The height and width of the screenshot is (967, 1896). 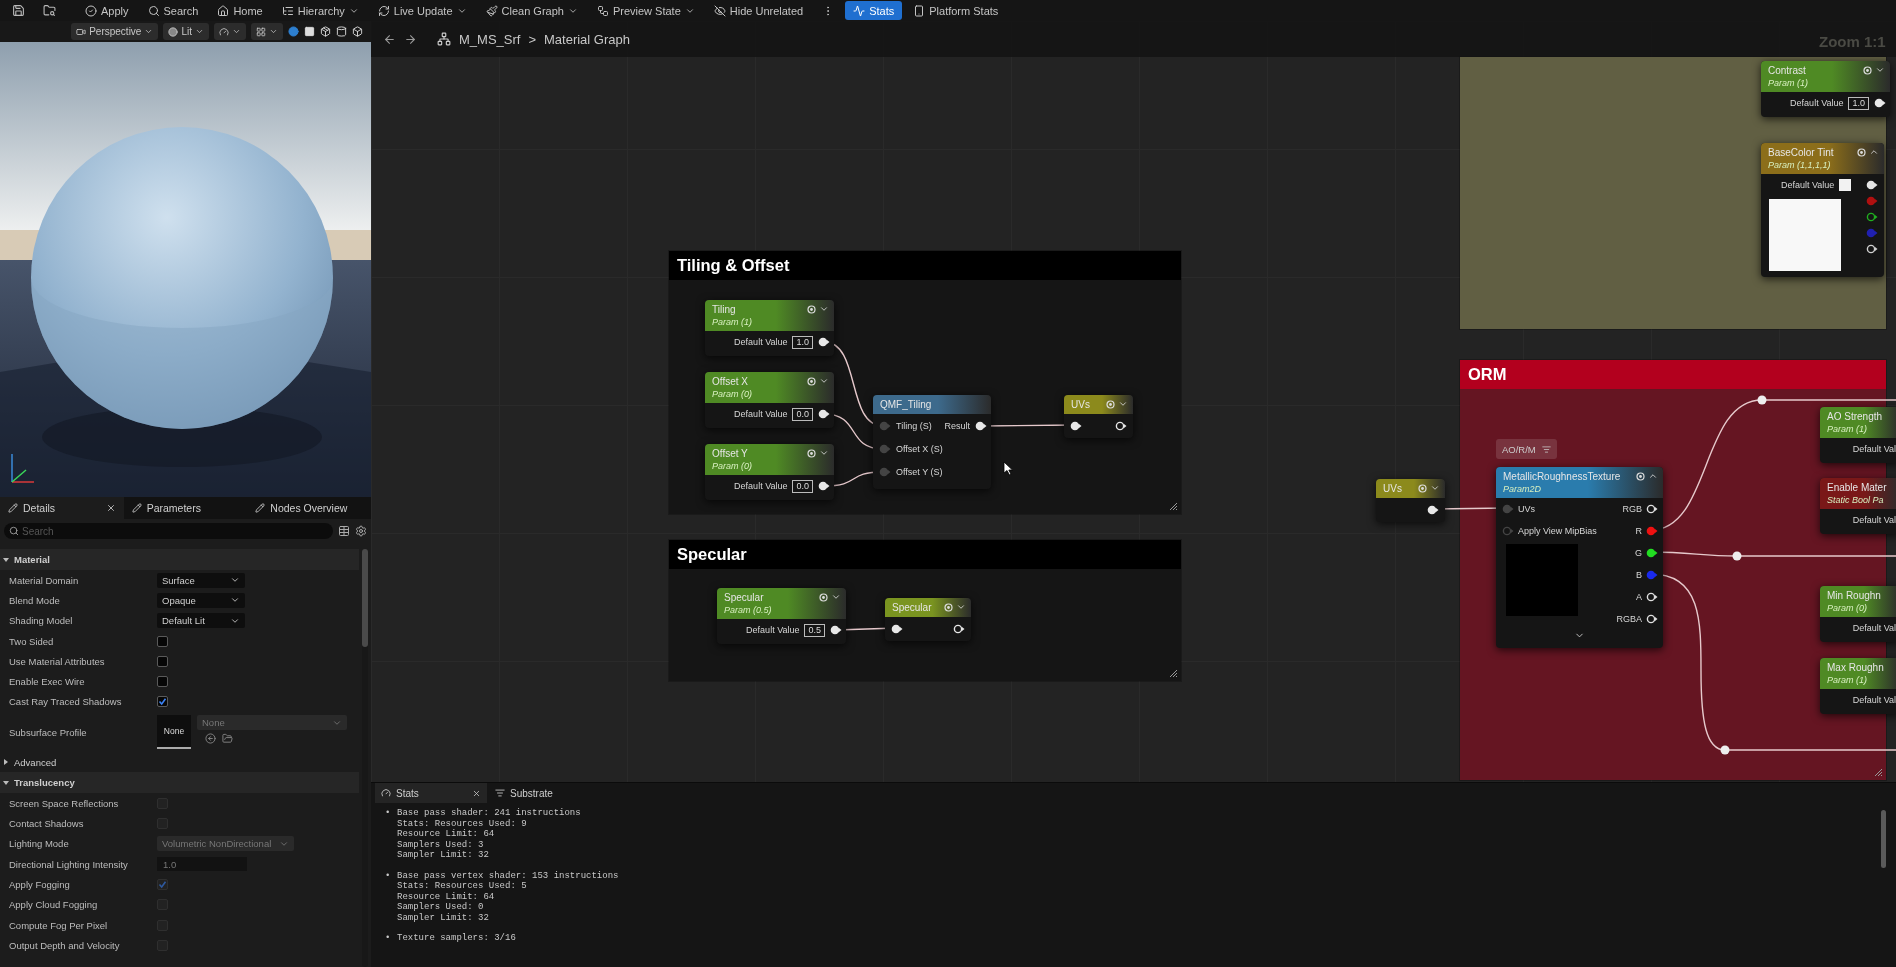 I want to click on comment-title: Specular, so click(x=925, y=554).